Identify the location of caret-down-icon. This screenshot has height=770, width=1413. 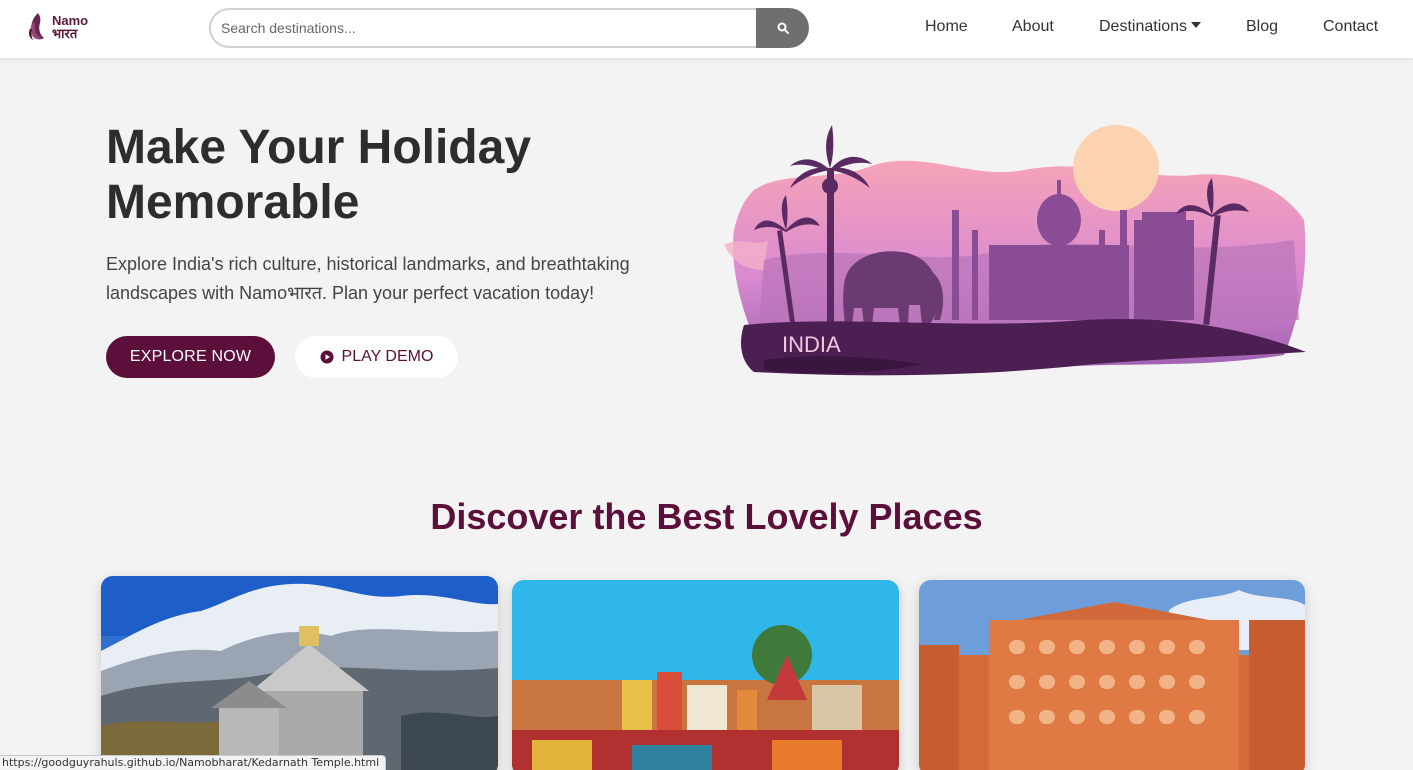
(1196, 25).